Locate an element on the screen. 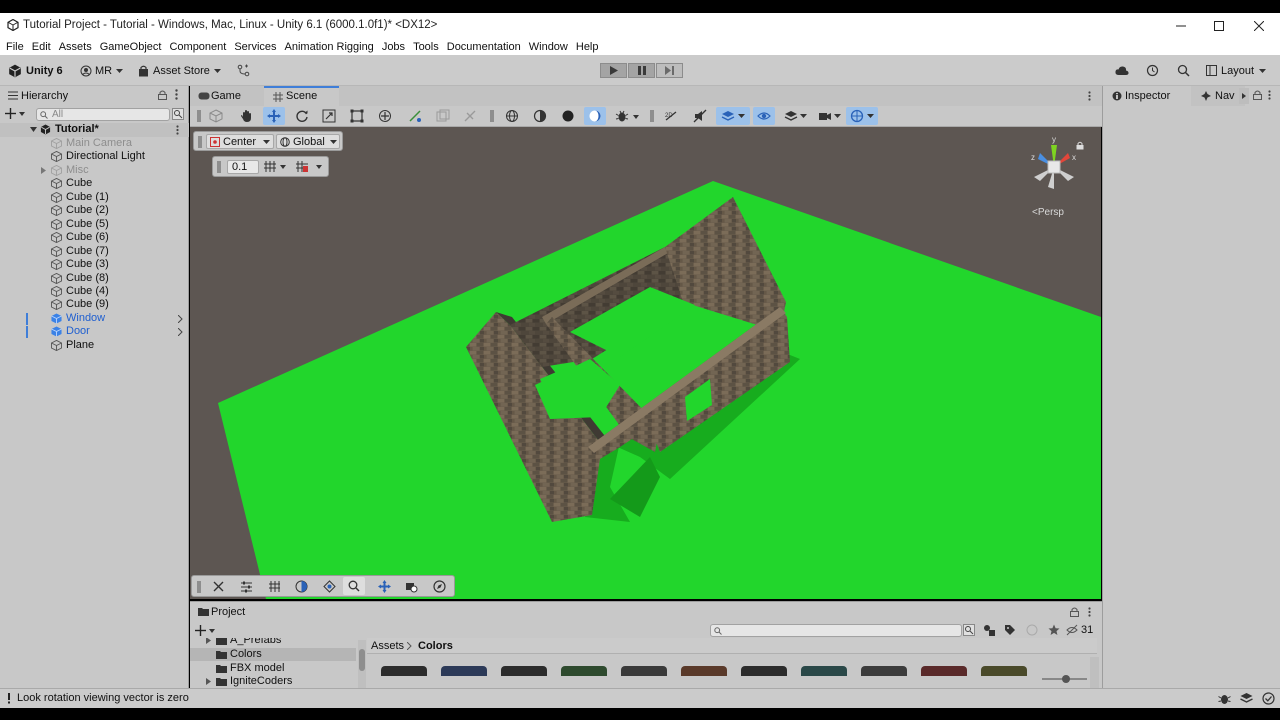 The width and height of the screenshot is (1280, 720). check-circle-icon is located at coordinates (1268, 698).